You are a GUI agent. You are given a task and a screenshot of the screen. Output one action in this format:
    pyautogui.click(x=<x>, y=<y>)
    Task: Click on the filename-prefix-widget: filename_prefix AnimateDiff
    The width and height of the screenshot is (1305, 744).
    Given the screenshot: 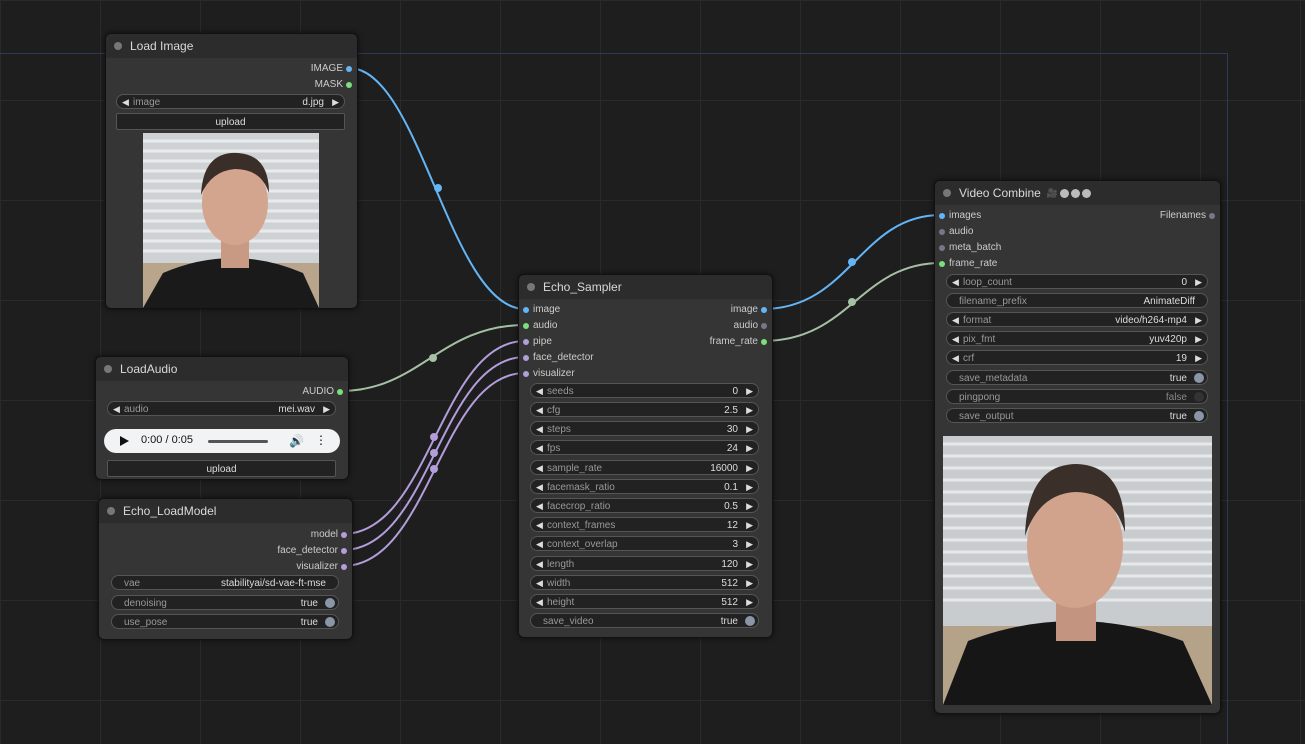 What is the action you would take?
    pyautogui.click(x=1077, y=300)
    